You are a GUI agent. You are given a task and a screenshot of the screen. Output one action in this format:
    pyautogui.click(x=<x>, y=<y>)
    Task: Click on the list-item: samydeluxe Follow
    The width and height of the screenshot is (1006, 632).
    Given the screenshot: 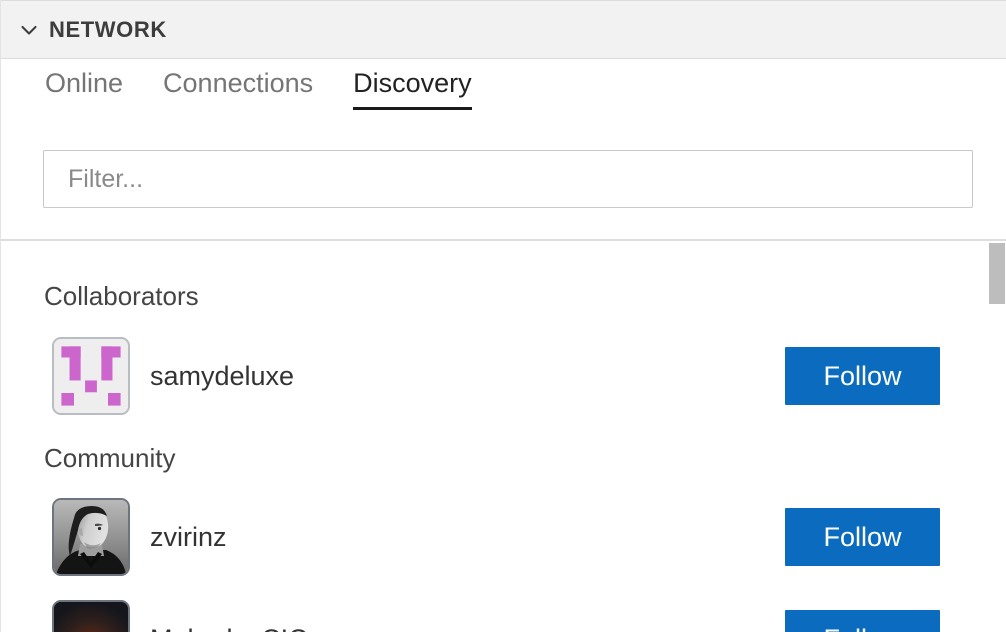 What is the action you would take?
    pyautogui.click(x=503, y=380)
    